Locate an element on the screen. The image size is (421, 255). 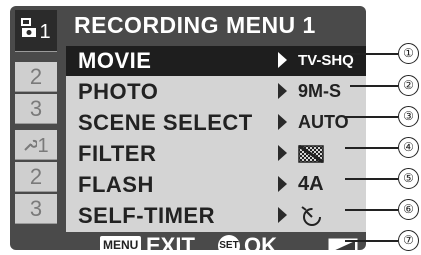
menu-item-label: SELF-TIMER is located at coordinates (146, 215).